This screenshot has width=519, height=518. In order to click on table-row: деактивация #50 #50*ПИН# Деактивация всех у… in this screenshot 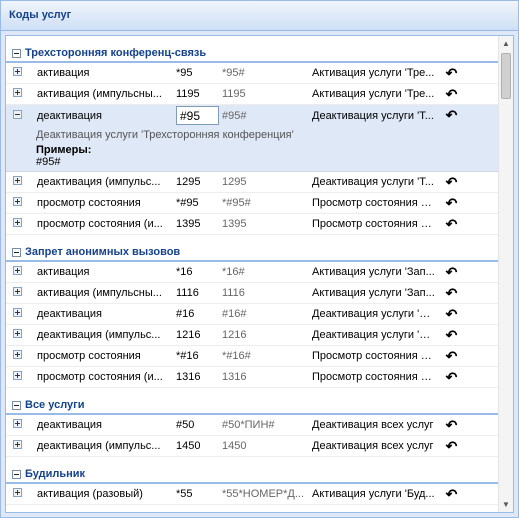, I will do `click(252, 425)`.